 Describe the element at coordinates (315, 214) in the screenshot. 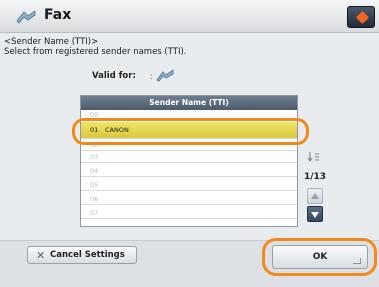

I see `scroll-down-button` at that location.